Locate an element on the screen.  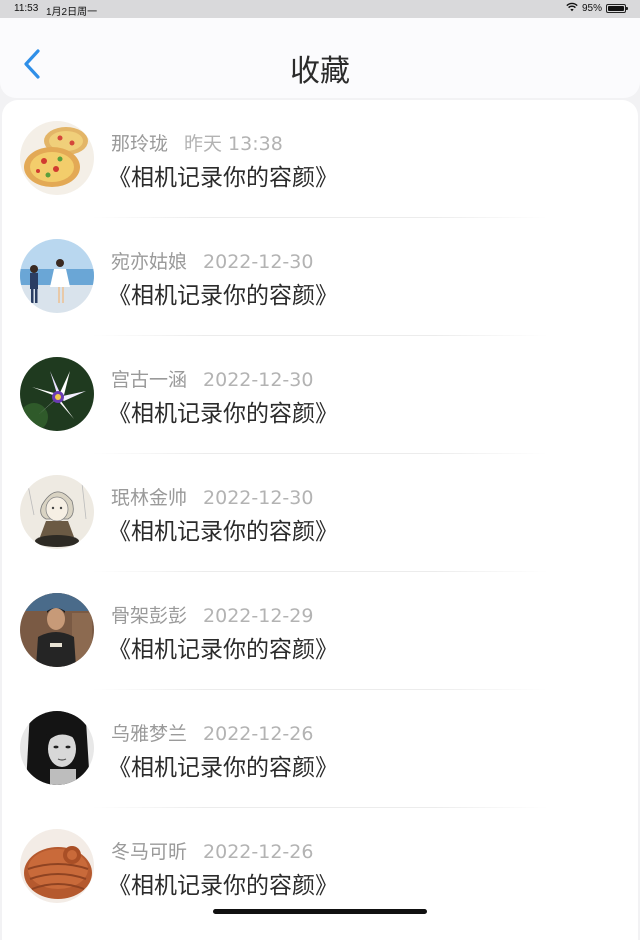
author-name: 冬马可昕 is located at coordinates (149, 852).